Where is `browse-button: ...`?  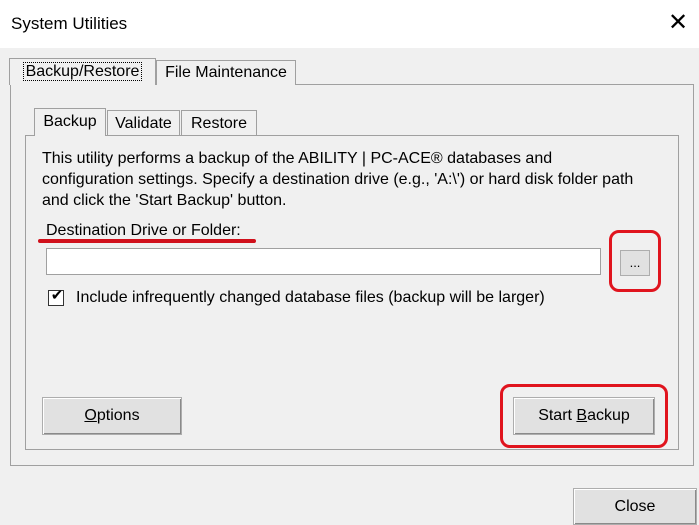 browse-button: ... is located at coordinates (635, 263).